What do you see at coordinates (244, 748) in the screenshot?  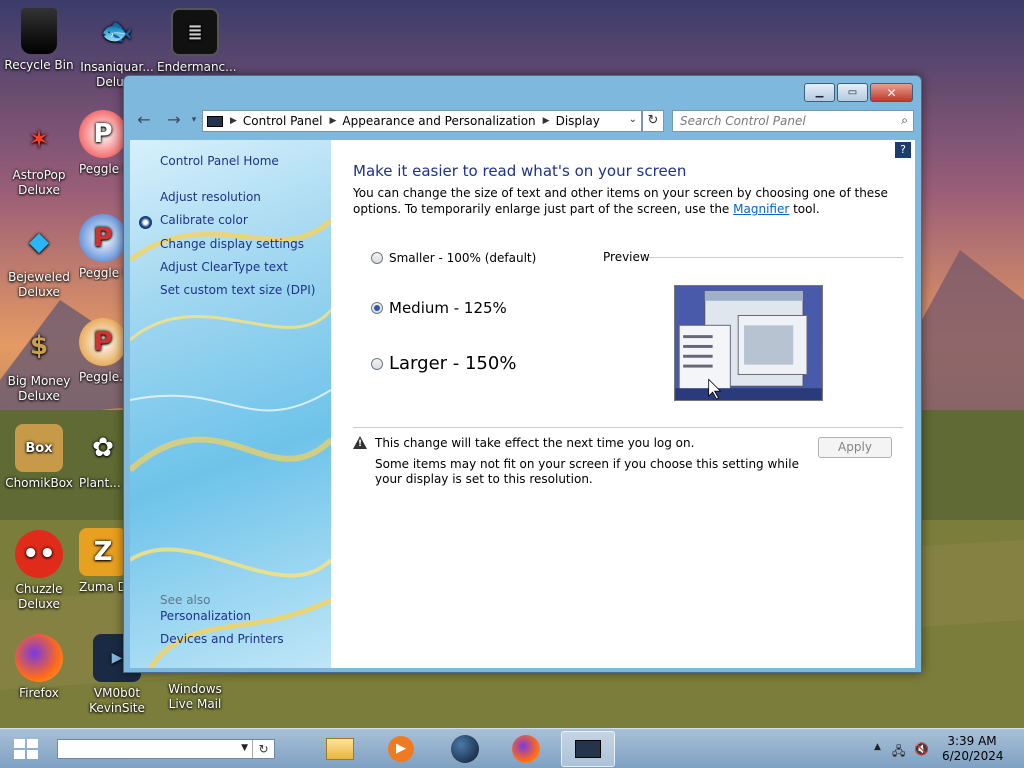 I see `chevron-down-icon: ▼` at bounding box center [244, 748].